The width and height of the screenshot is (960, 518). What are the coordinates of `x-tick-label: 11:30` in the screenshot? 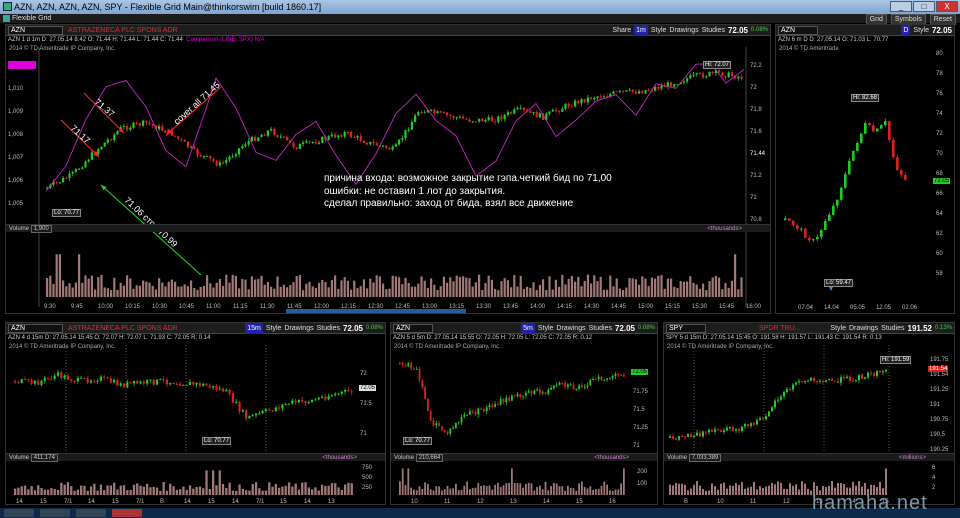 It's located at (267, 307).